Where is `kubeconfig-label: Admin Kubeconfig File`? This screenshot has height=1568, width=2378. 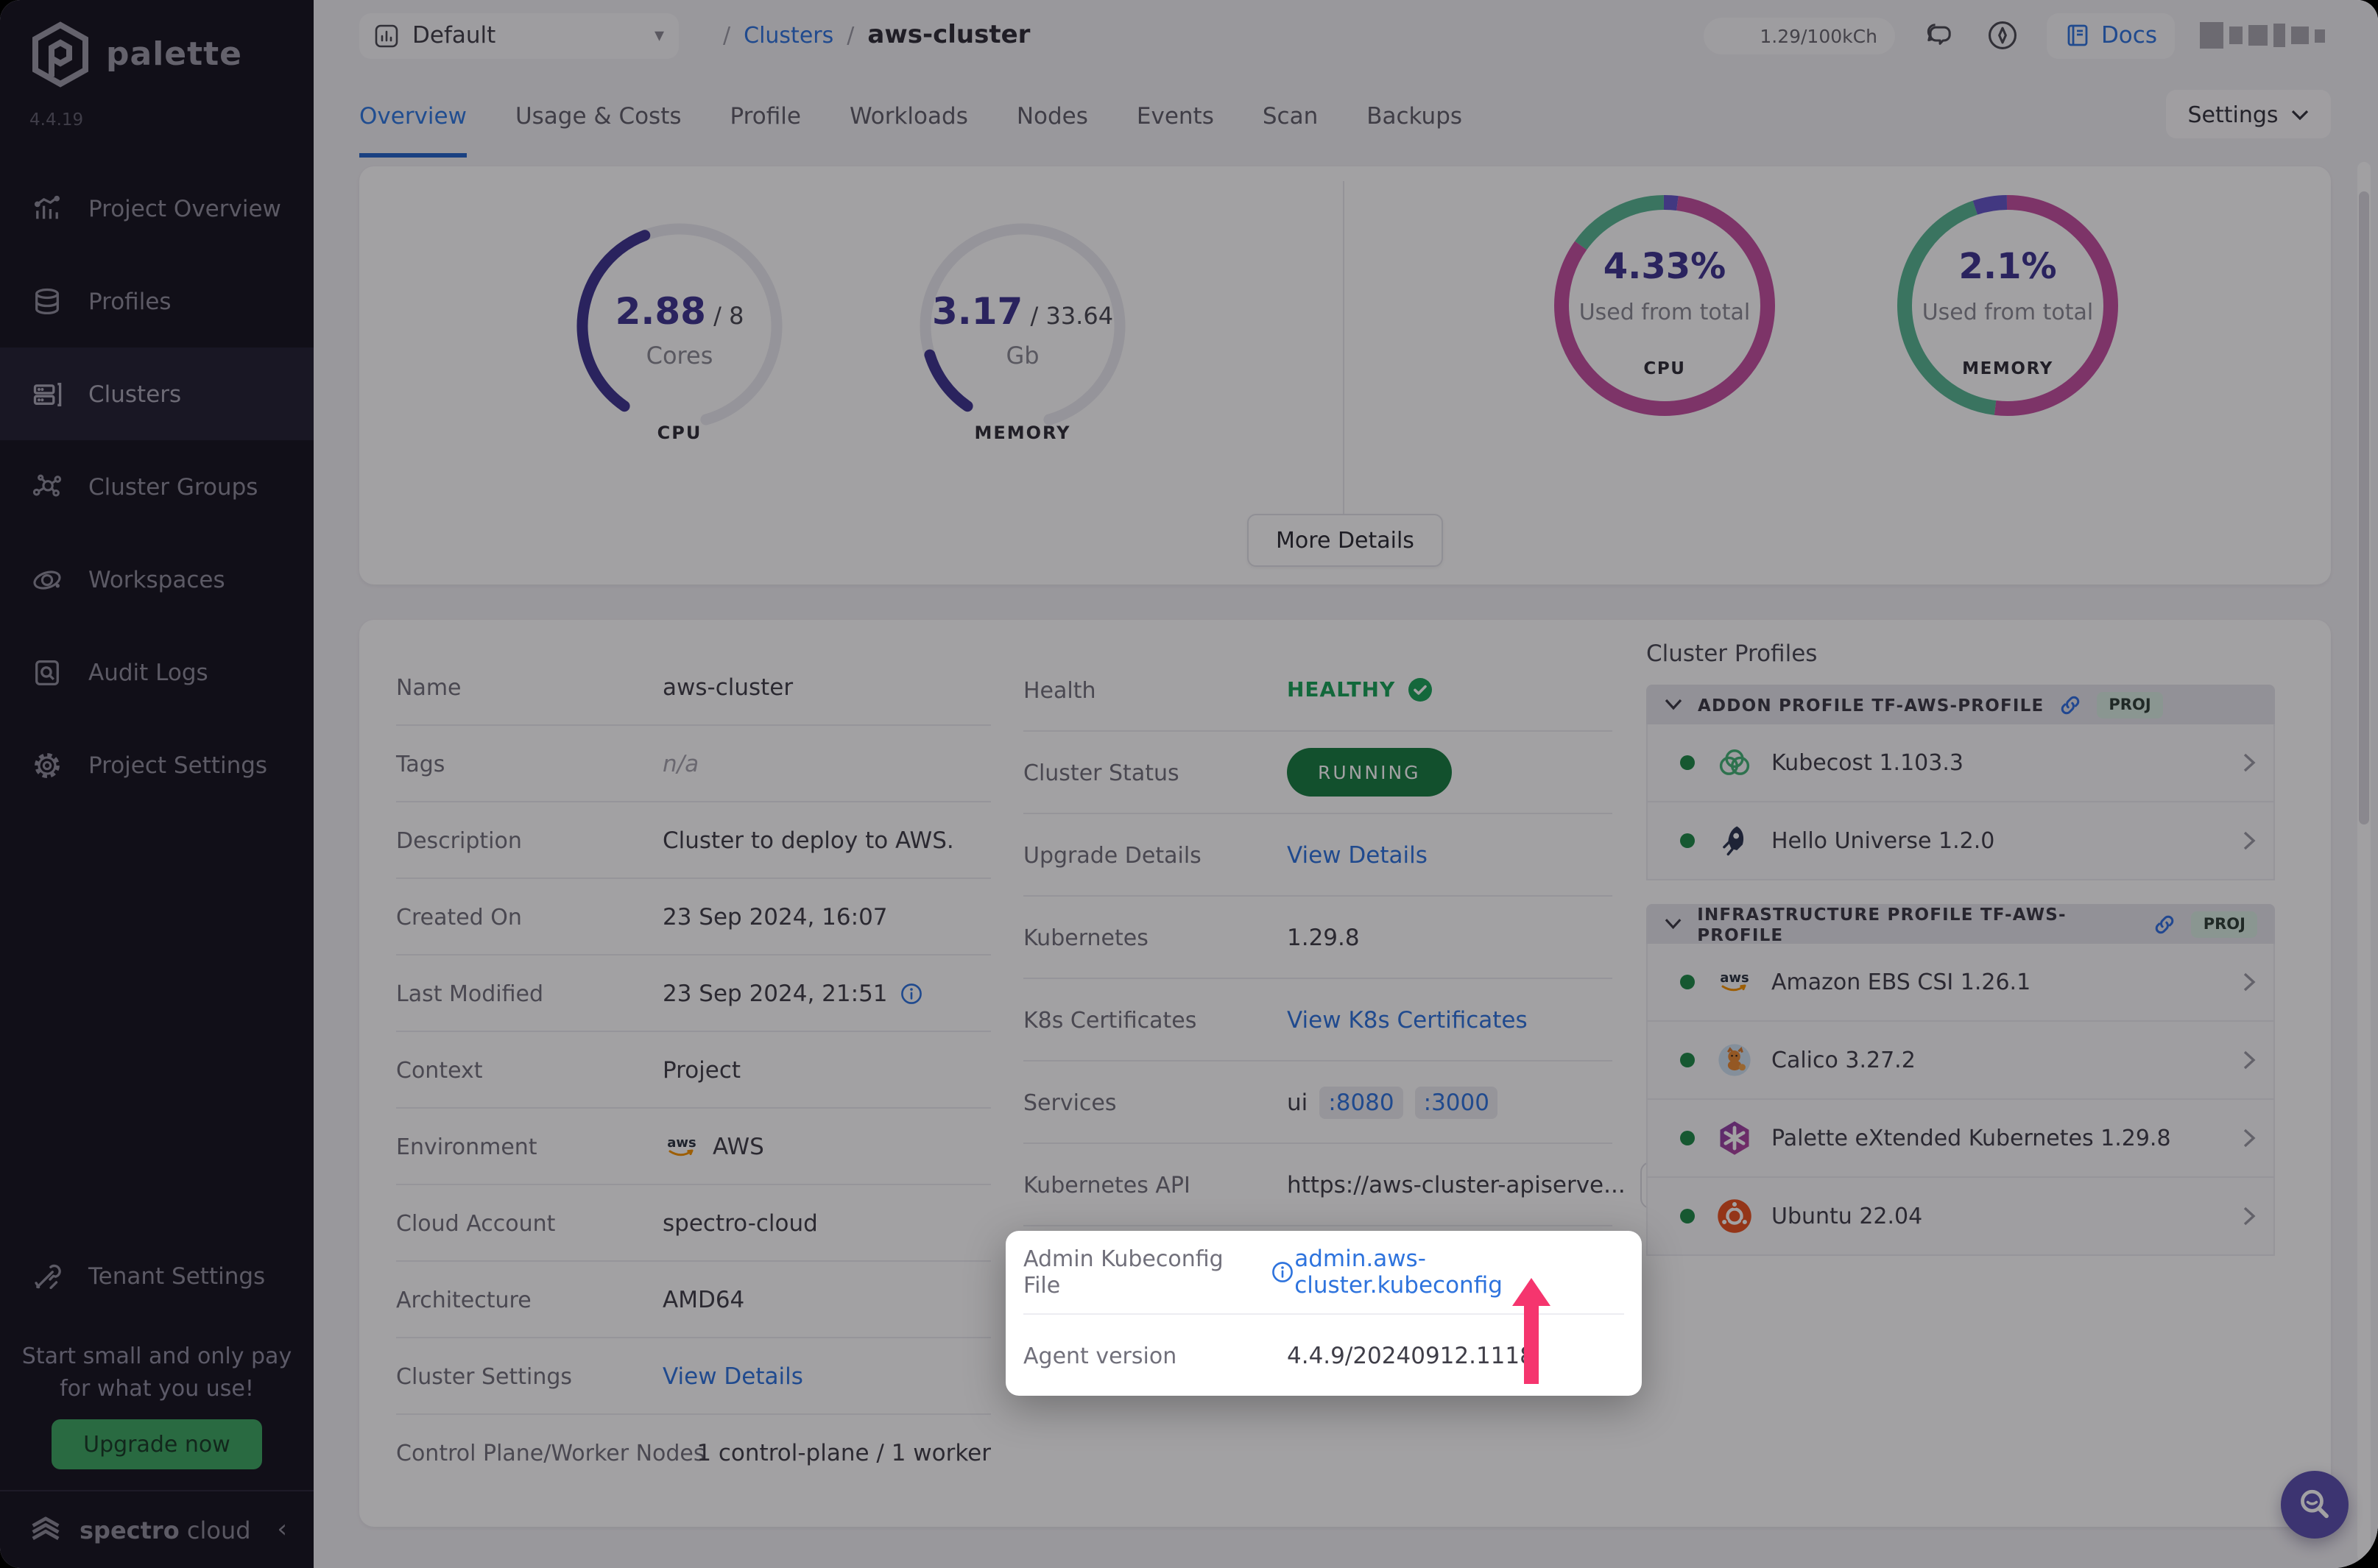 kubeconfig-label: Admin Kubeconfig File is located at coordinates (1123, 1272).